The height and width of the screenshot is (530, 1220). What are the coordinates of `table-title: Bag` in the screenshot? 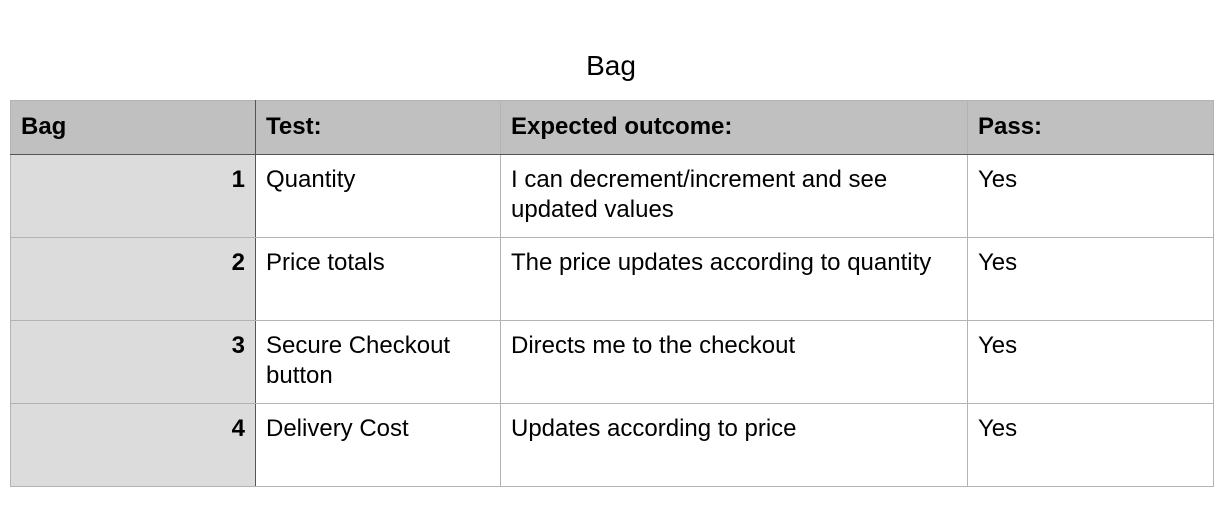 It's located at (611, 65).